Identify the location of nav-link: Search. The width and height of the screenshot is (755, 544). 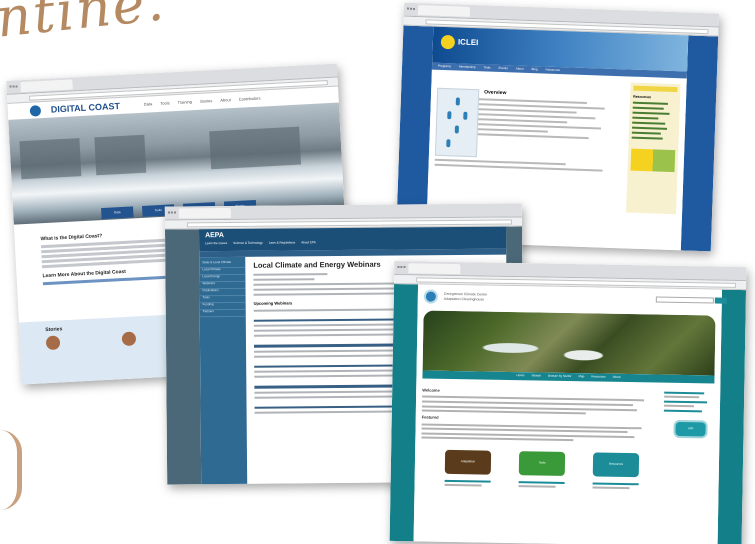
(536, 376).